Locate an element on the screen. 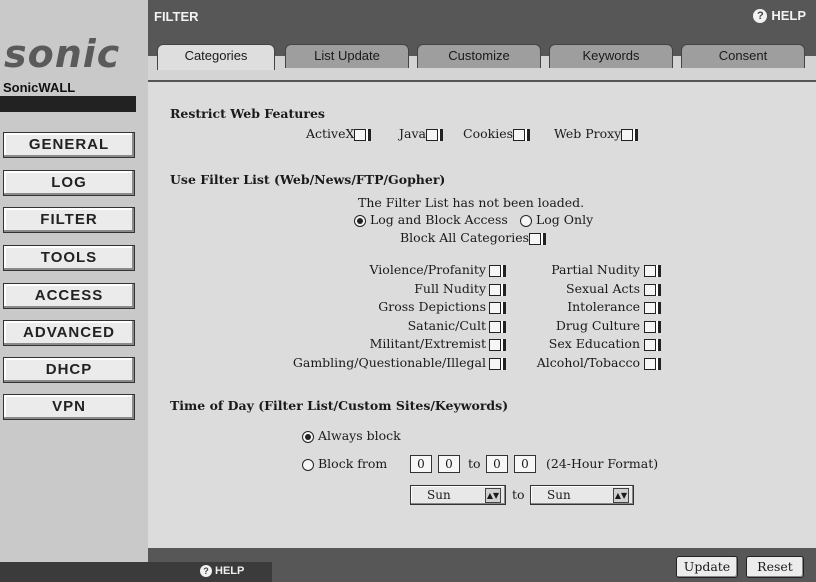  day-to-arrows-icon: ▲▼ is located at coordinates (621, 495).